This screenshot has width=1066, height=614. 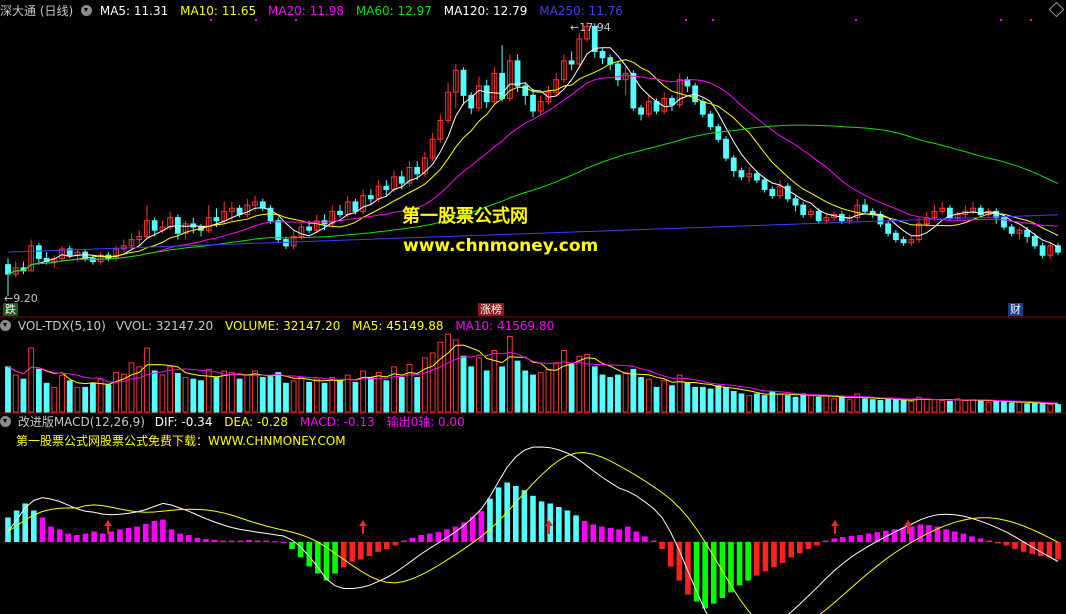 What do you see at coordinates (1015, 309) in the screenshot?
I see `badge-finance: 财` at bounding box center [1015, 309].